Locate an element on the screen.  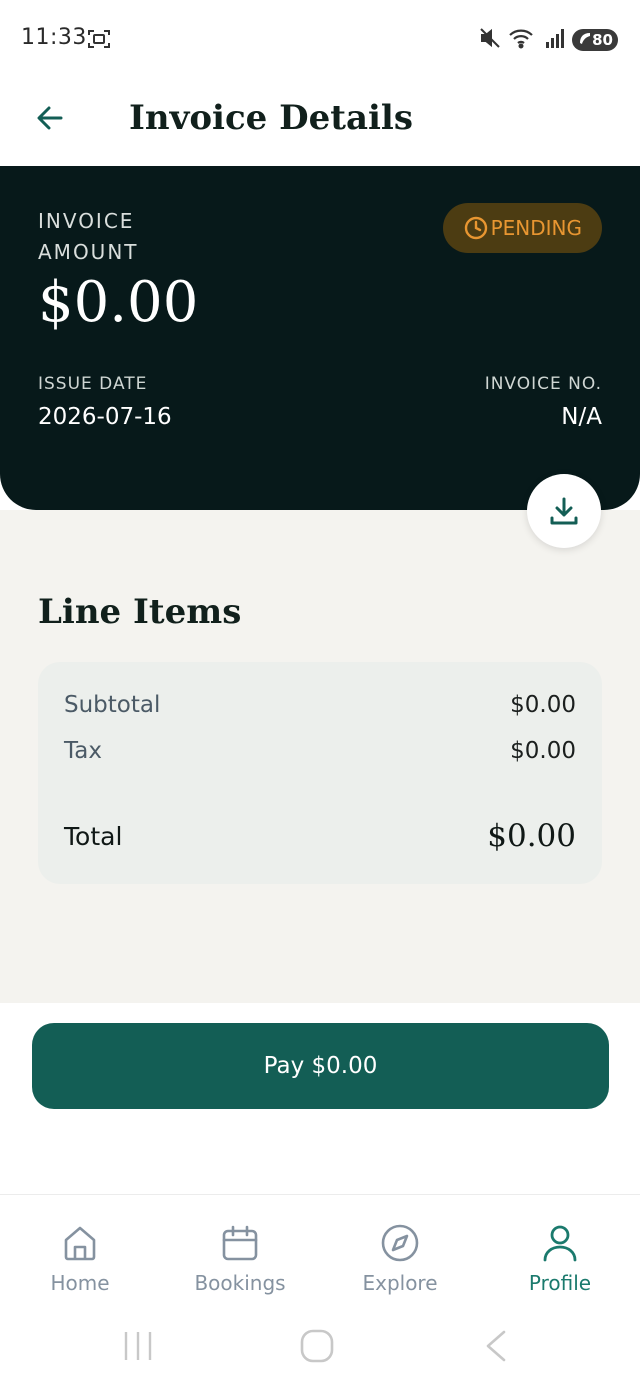
status-time: 11:33 is located at coordinates (54, 37).